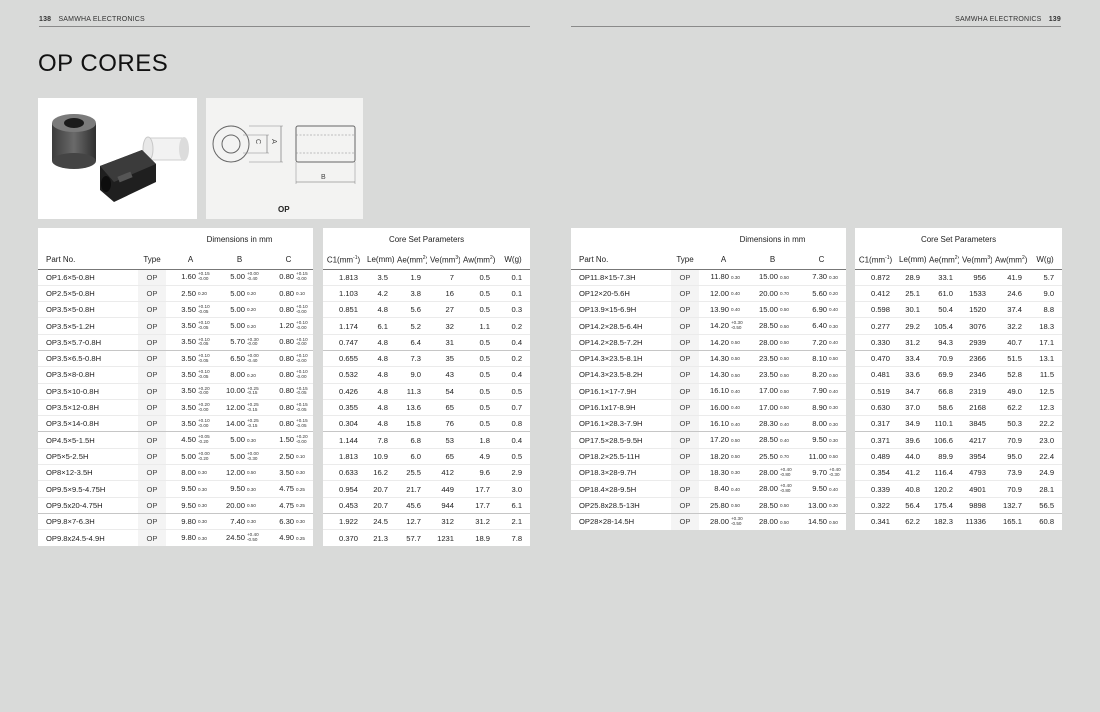  Describe the element at coordinates (787, 489) in the screenshot. I see `dim-b-tolerance: +0.40 -0.80` at that location.